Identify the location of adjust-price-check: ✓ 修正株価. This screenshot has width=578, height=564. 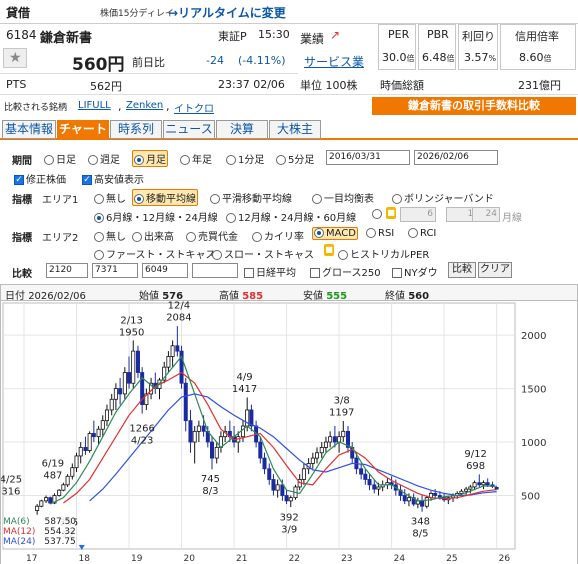
(40, 178).